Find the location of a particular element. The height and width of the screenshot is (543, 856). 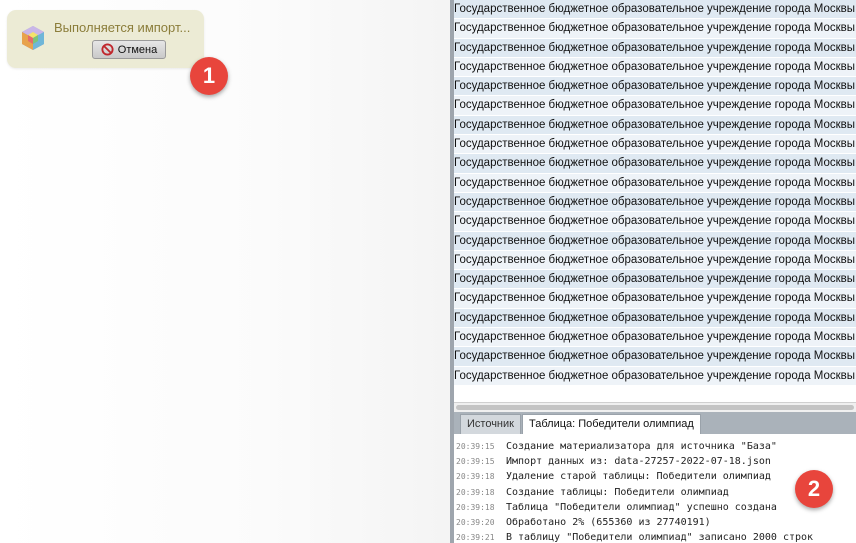

import-progress-toast: Выполняется импорт... Отмена is located at coordinates (105, 39).